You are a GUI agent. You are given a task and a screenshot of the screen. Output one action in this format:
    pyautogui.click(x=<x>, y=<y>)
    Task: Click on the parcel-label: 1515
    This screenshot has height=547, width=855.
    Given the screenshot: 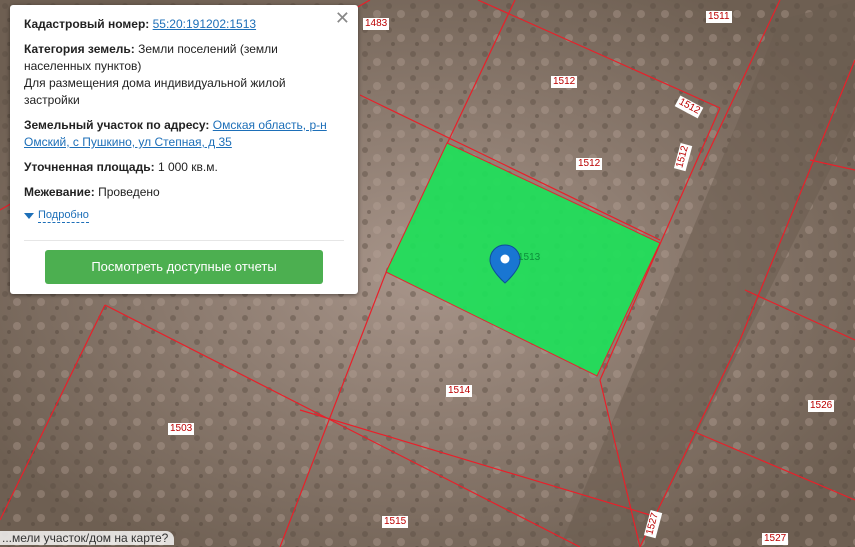 What is the action you would take?
    pyautogui.click(x=395, y=522)
    